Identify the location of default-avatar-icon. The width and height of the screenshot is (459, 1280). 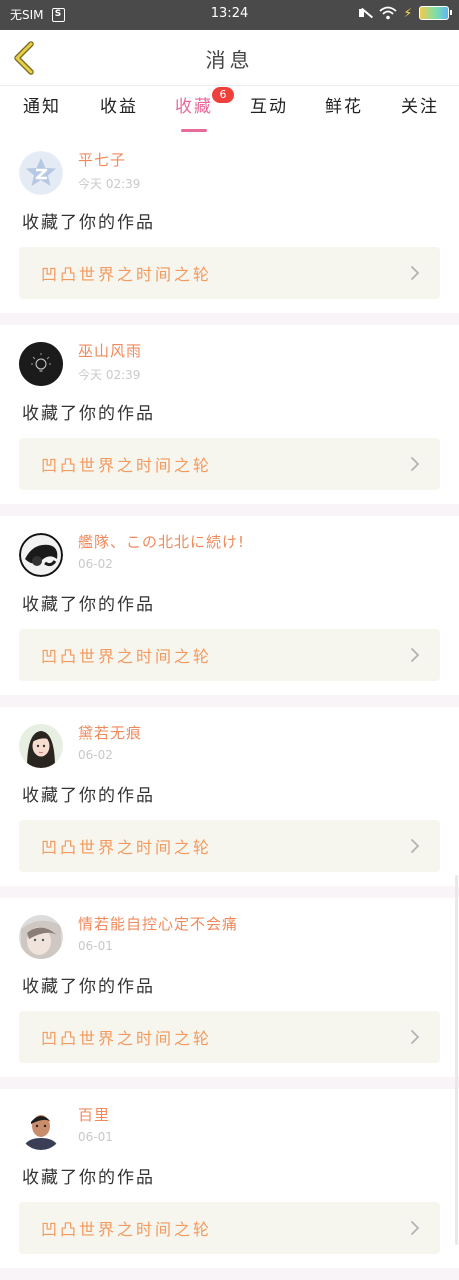
(41, 173).